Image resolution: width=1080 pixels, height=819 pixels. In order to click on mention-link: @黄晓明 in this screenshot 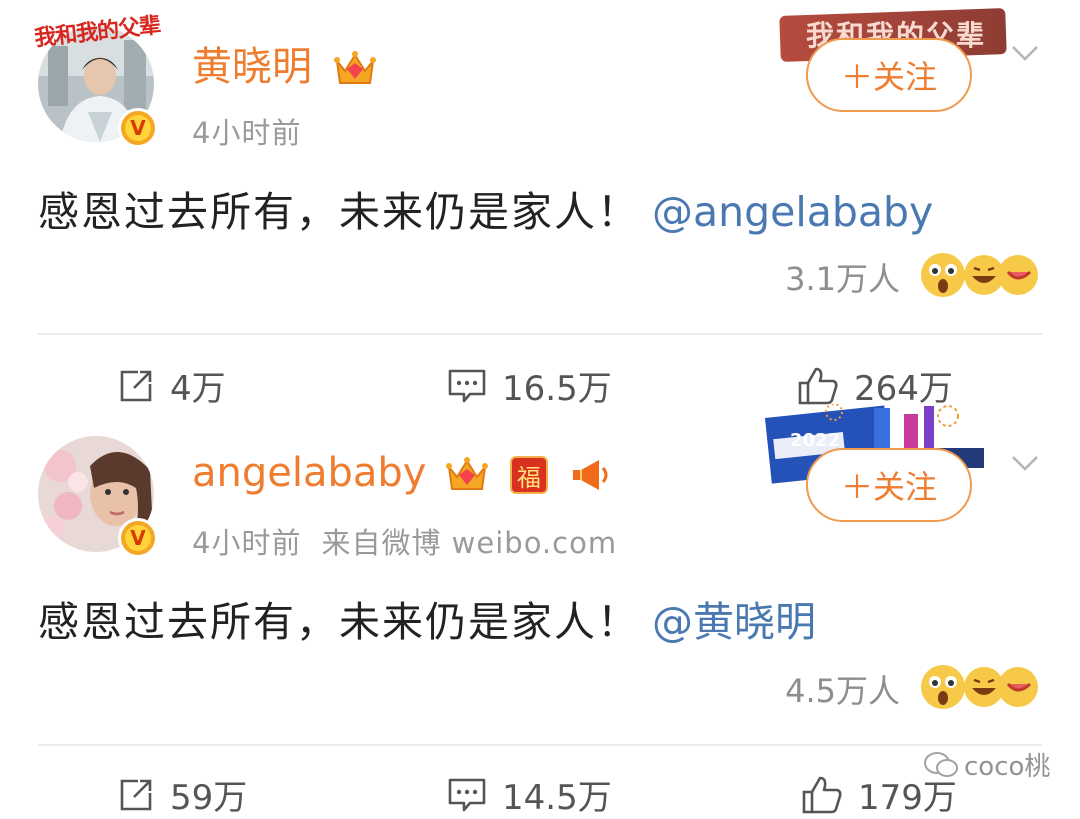, I will do `click(734, 622)`.